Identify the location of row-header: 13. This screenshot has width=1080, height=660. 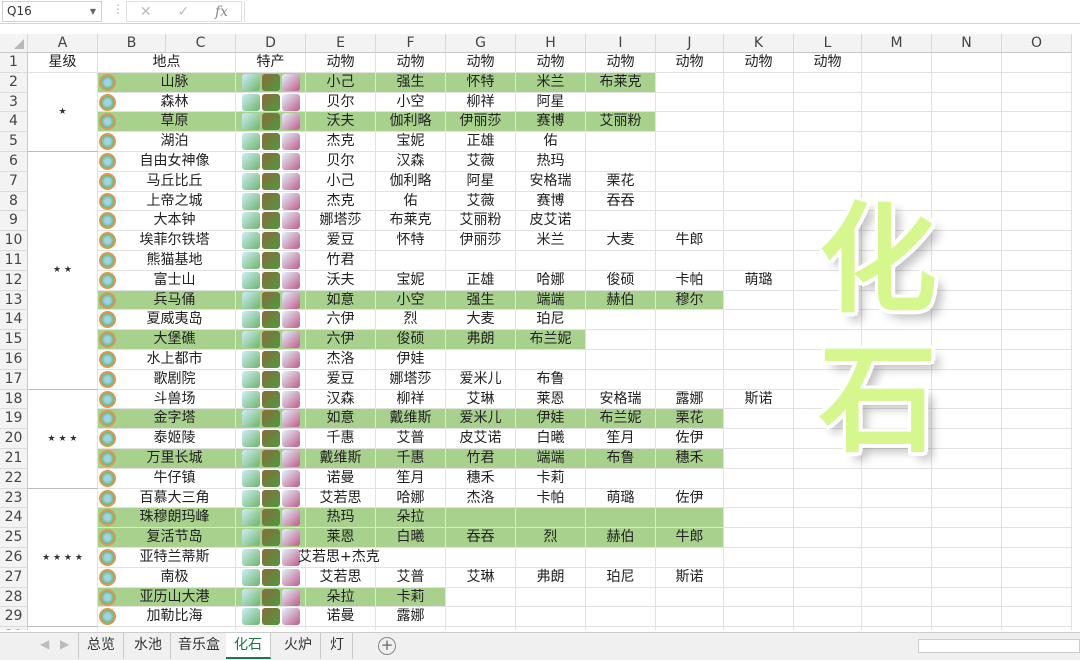
(14, 300).